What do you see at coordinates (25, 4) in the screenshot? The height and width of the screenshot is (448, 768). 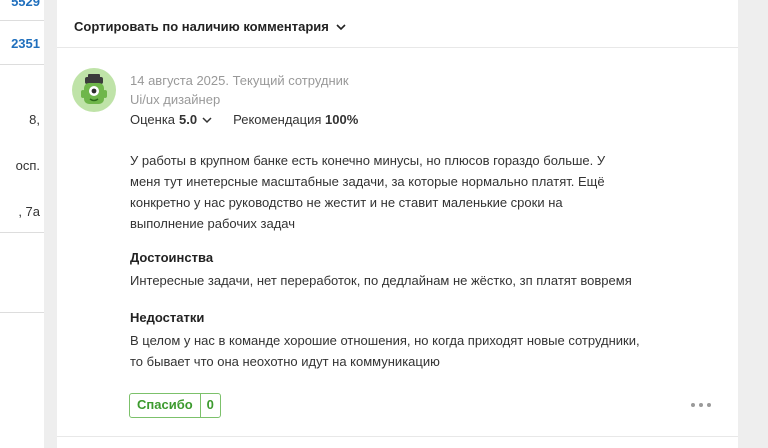 I see `left-link-fragment-1: 5529` at bounding box center [25, 4].